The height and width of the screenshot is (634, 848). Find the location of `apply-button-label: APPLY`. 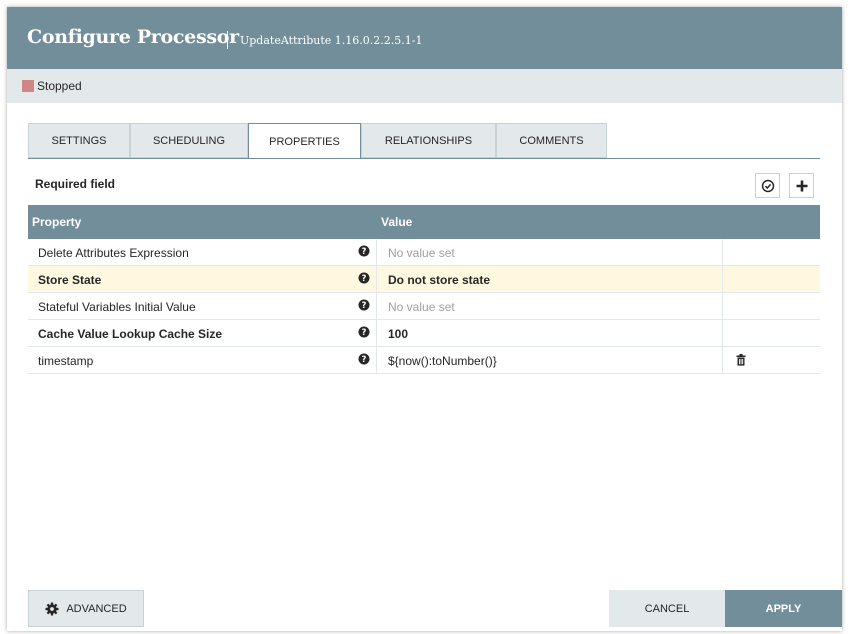

apply-button-label: APPLY is located at coordinates (783, 608).